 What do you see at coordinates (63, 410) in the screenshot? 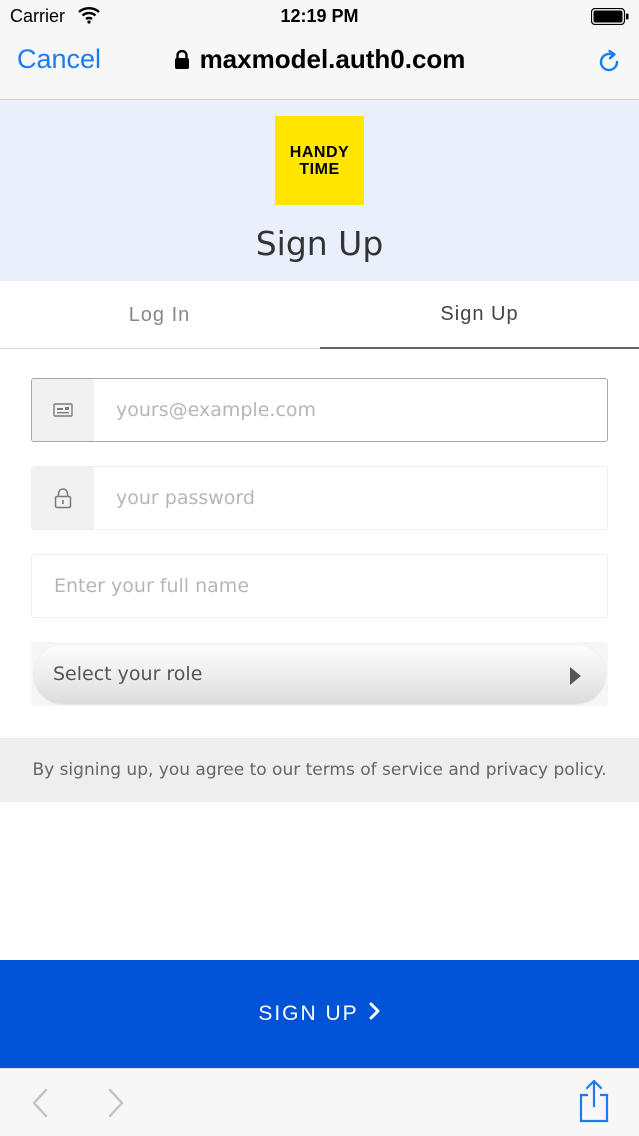
I see `email-icon` at bounding box center [63, 410].